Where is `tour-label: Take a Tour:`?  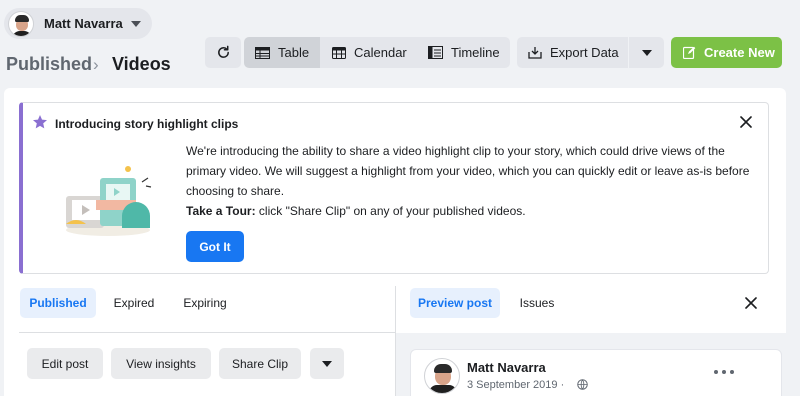 tour-label: Take a Tour: is located at coordinates (221, 211).